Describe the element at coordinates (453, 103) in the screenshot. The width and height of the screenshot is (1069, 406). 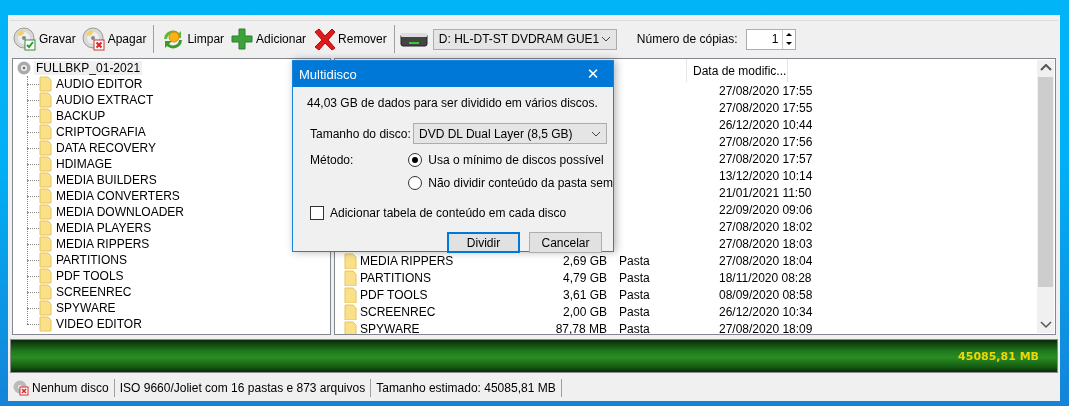
I see `dialog-message: 44,03 GB de dados para ser dividido em vários discos.` at that location.